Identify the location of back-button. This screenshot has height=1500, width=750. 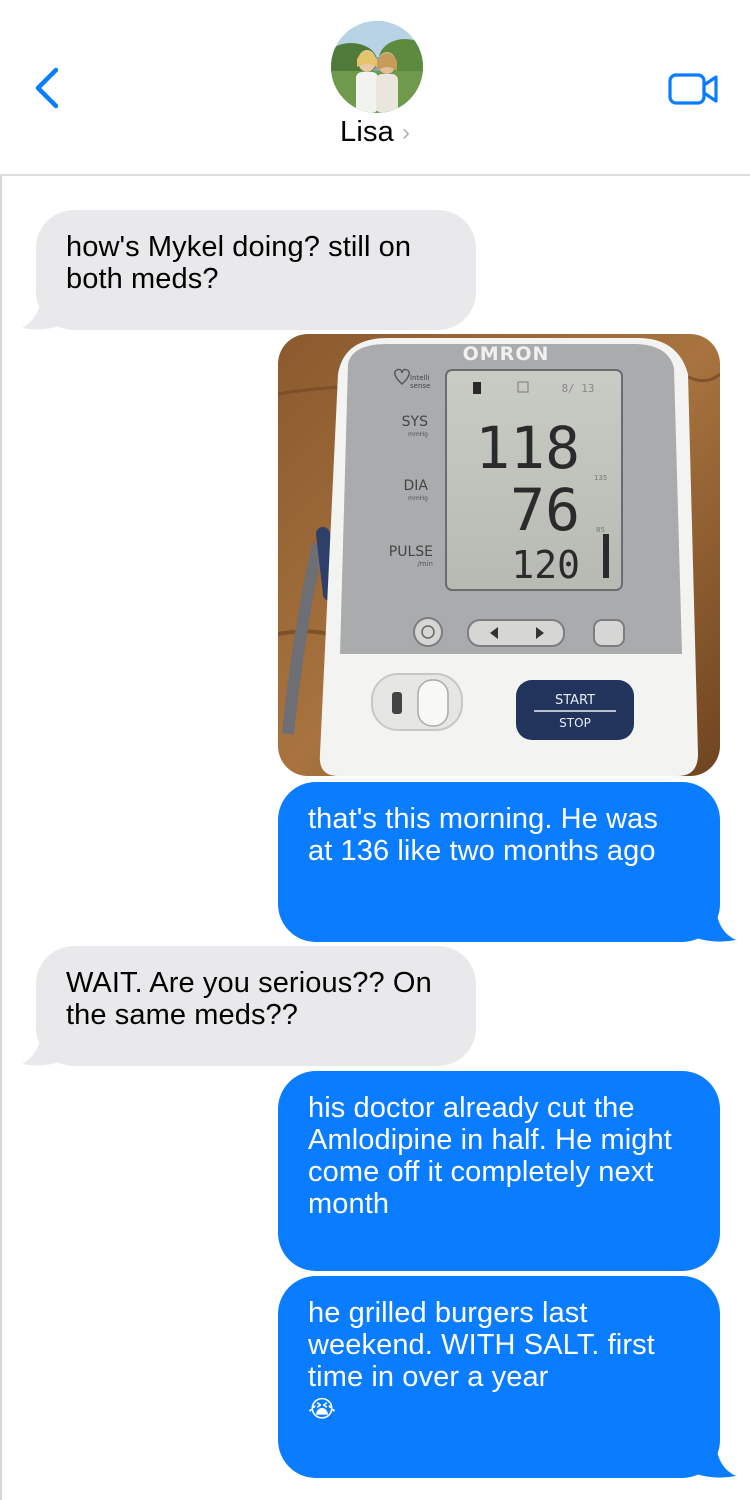
(47, 88).